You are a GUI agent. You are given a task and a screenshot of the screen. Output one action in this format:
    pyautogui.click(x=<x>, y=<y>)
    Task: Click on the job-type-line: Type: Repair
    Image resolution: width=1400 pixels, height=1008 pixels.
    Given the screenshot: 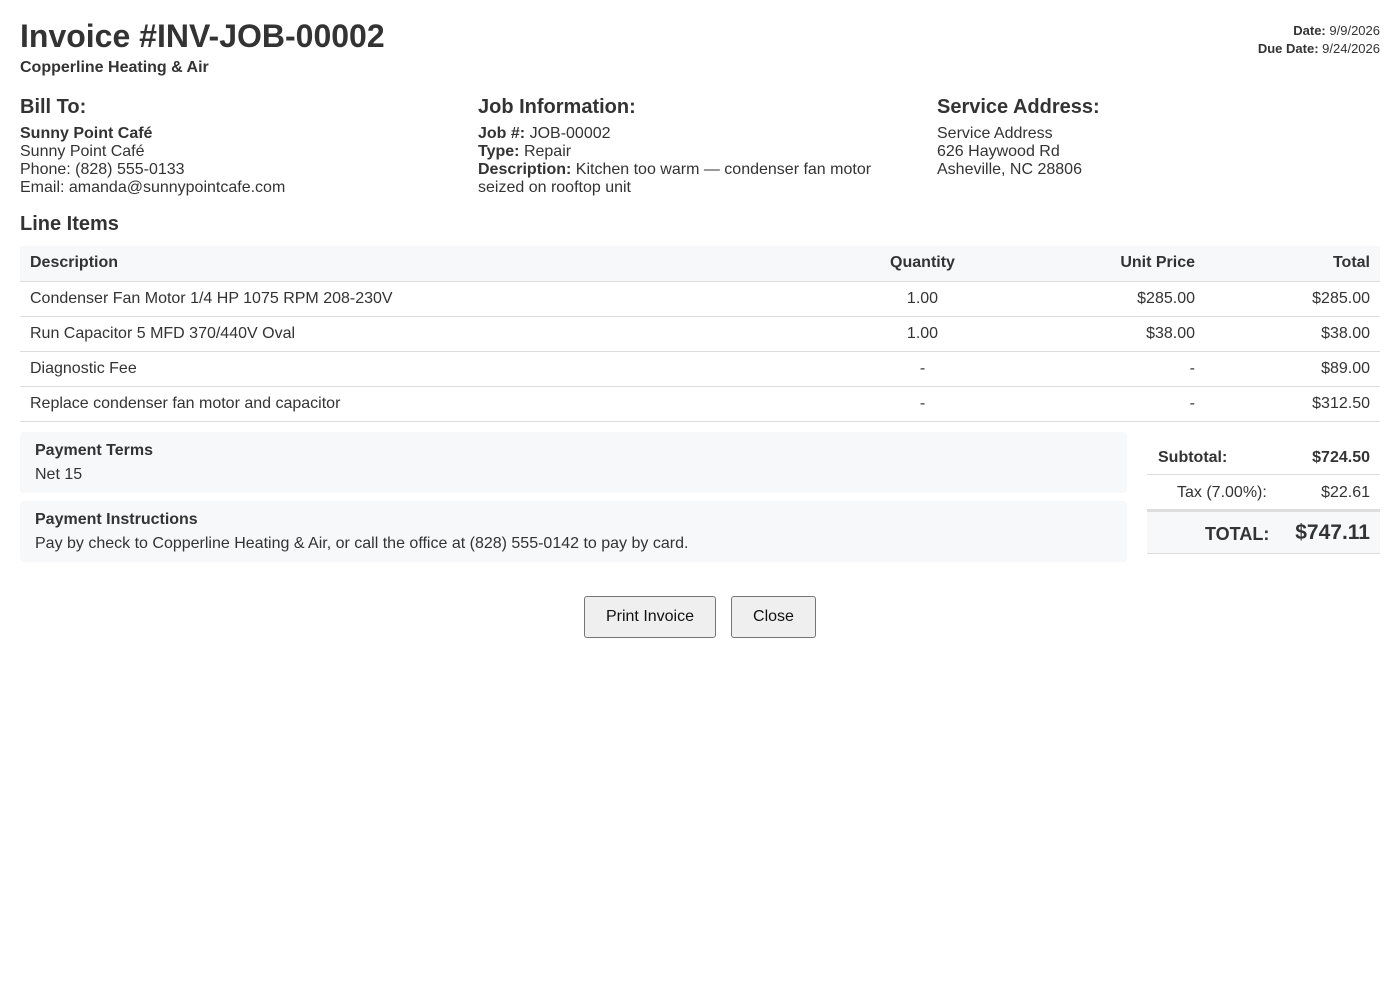 What is the action you would take?
    pyautogui.click(x=698, y=152)
    